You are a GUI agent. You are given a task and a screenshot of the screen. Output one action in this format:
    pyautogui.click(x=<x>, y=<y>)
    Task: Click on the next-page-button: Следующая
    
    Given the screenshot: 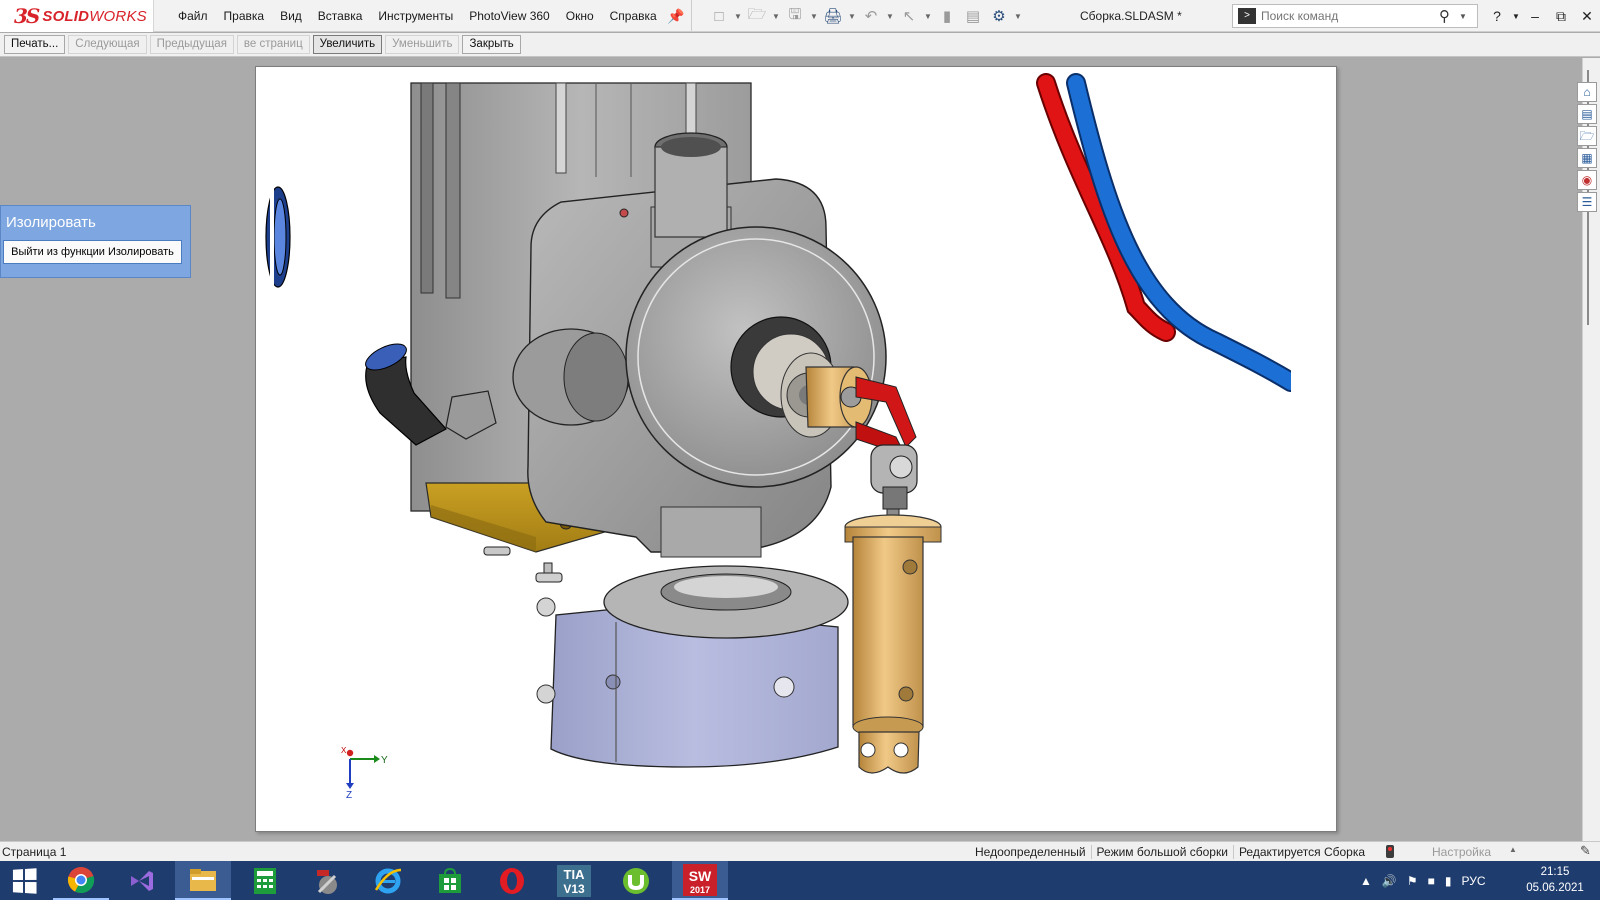 What is the action you would take?
    pyautogui.click(x=107, y=44)
    